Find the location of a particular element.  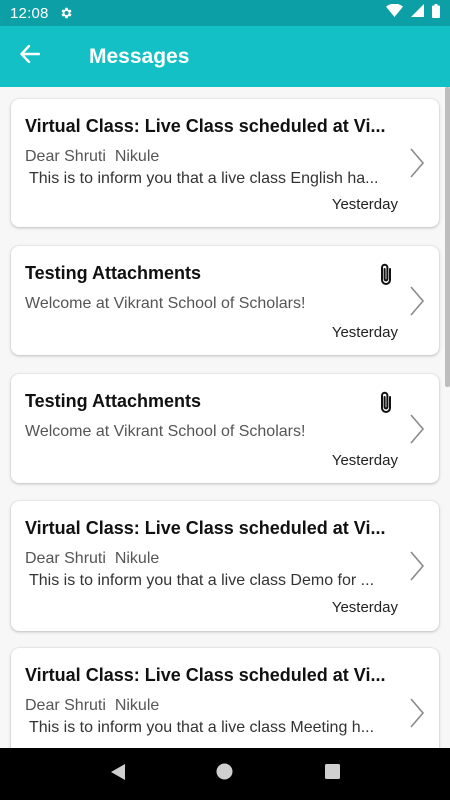

scrollbar is located at coordinates (447, 237).